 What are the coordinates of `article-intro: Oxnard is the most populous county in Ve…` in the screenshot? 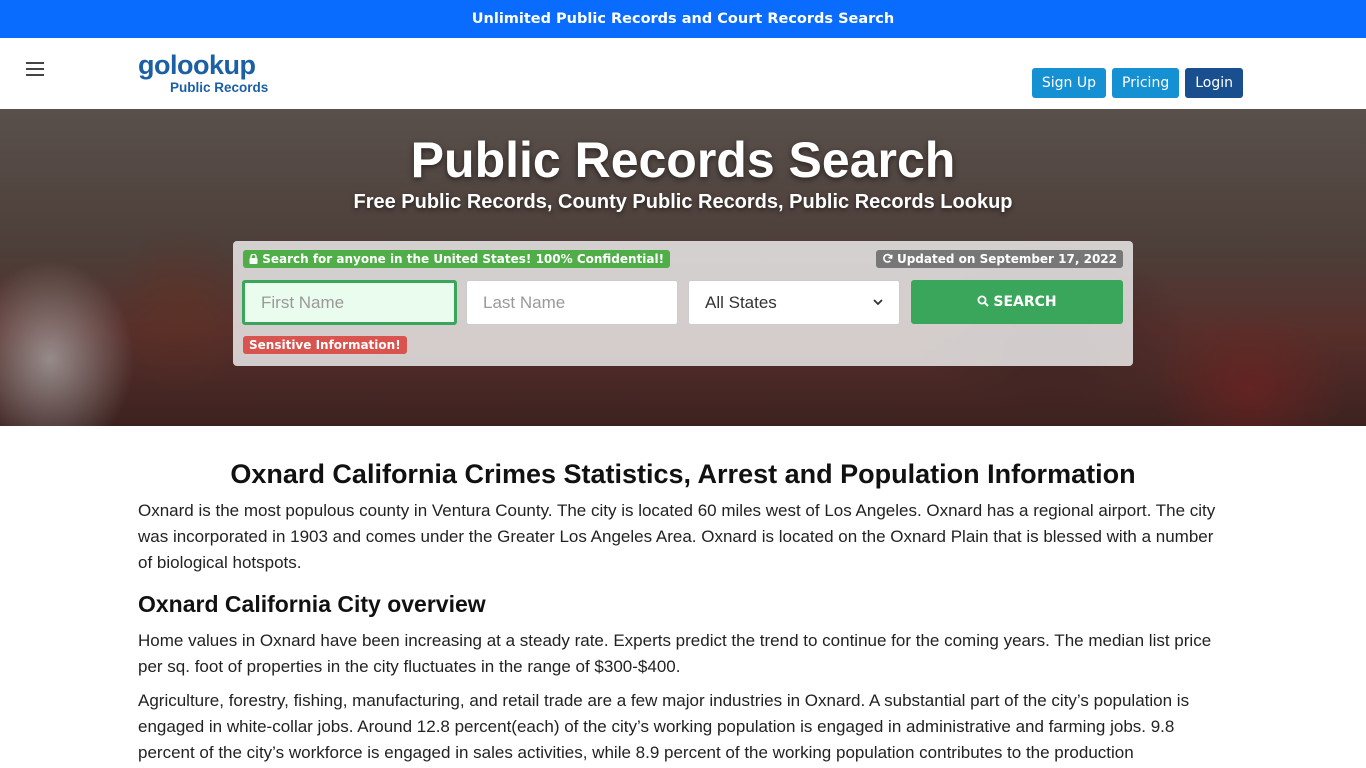 It's located at (677, 536).